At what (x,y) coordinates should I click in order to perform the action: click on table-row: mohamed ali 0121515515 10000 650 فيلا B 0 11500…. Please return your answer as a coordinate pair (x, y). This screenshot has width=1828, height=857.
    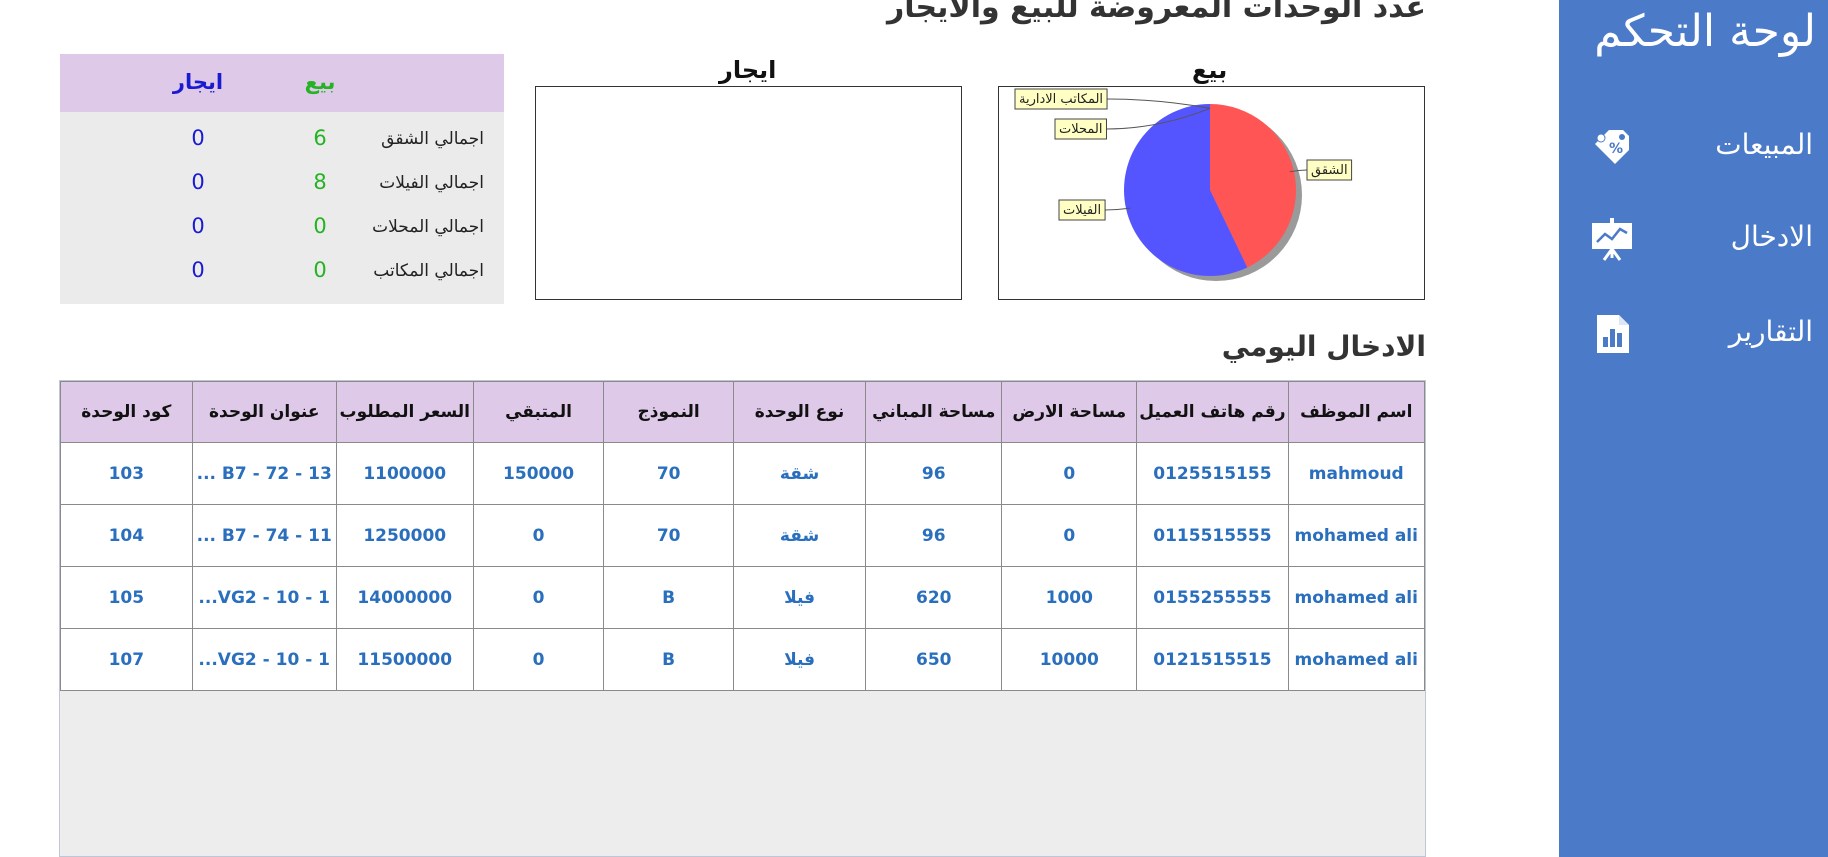
    Looking at the image, I should click on (742, 659).